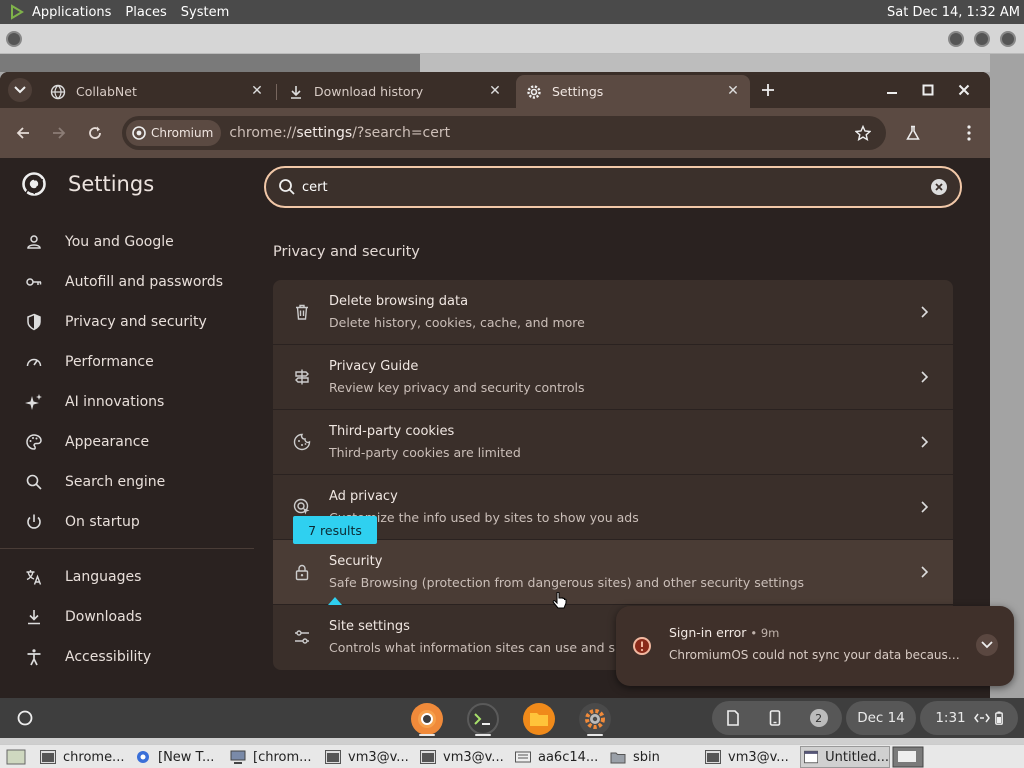 This screenshot has width=1024, height=768. I want to click on sidebar-item-ai-innovations: AI innovations, so click(127, 402).